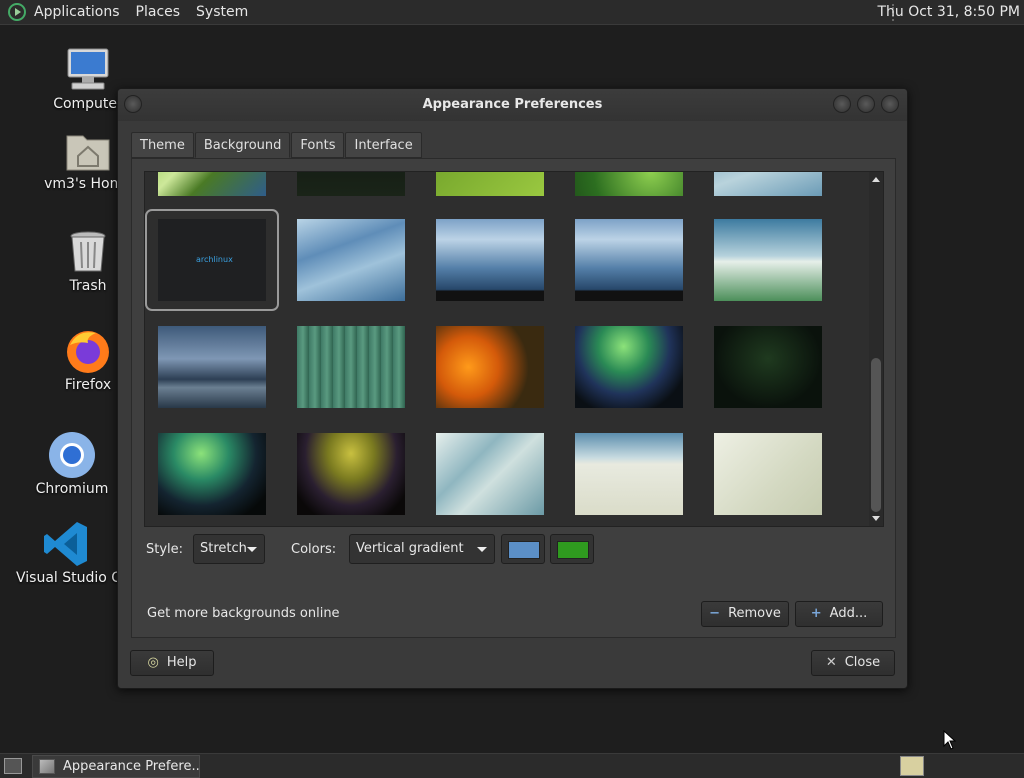  Describe the element at coordinates (318, 145) in the screenshot. I see `tab-fonts: Fonts` at that location.